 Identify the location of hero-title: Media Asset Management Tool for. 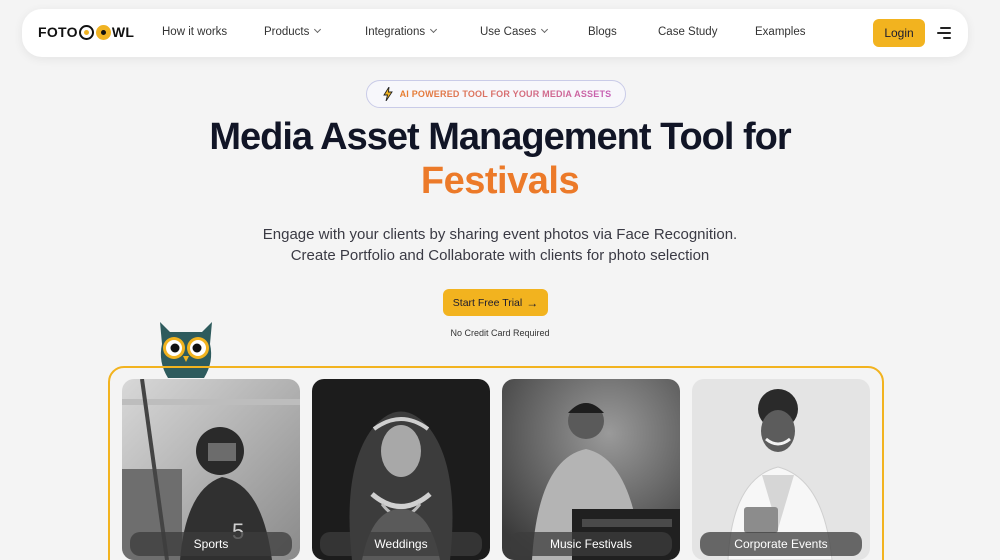
(500, 137).